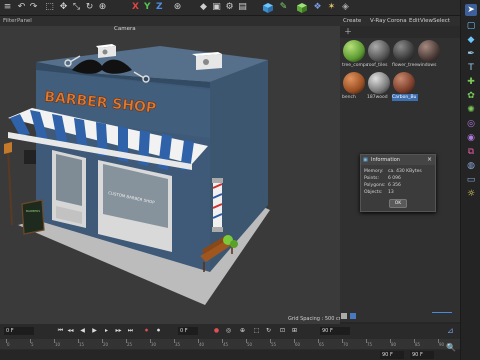 This screenshot has height=360, width=480. What do you see at coordinates (146, 330) in the screenshot?
I see `record-icon: ⏺` at bounding box center [146, 330].